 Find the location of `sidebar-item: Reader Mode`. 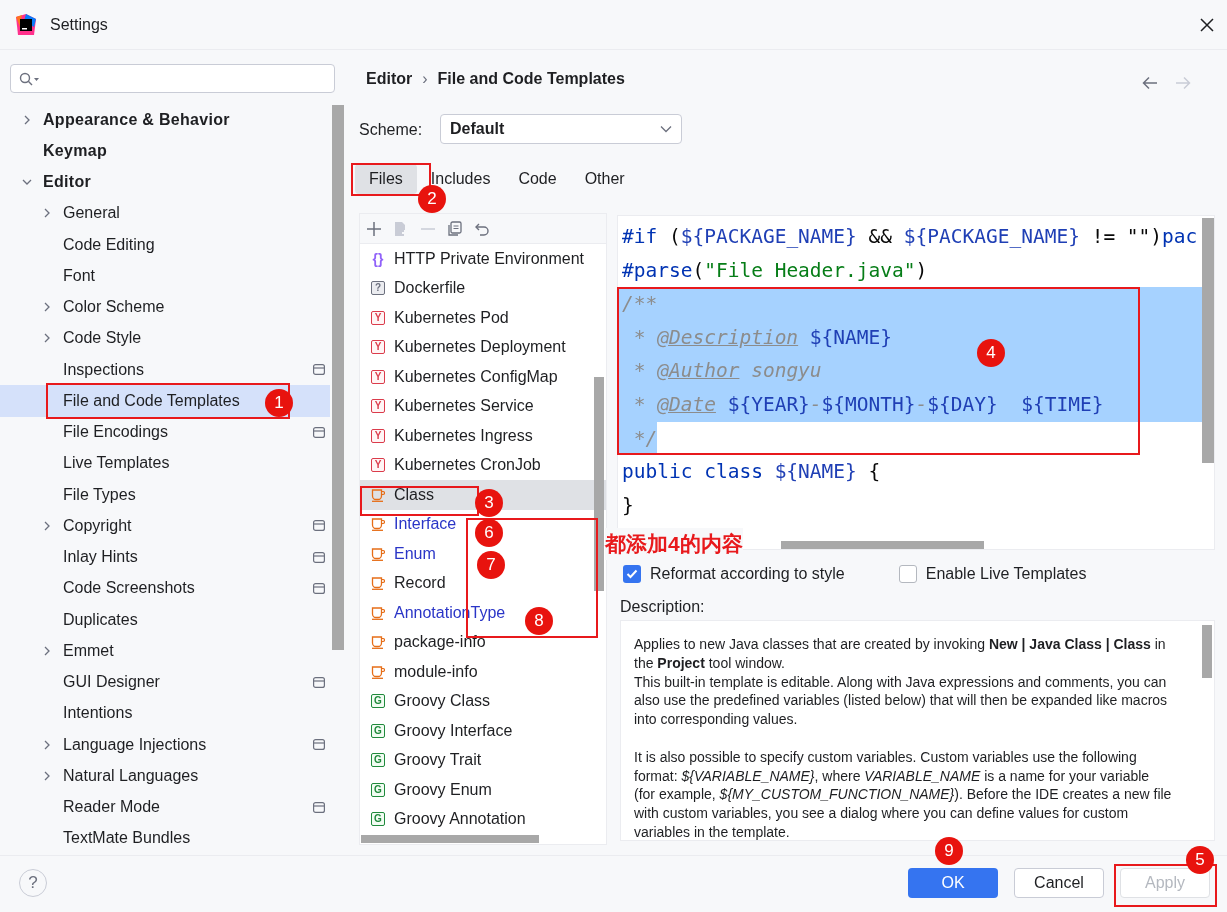

sidebar-item: Reader Mode is located at coordinates (111, 807).